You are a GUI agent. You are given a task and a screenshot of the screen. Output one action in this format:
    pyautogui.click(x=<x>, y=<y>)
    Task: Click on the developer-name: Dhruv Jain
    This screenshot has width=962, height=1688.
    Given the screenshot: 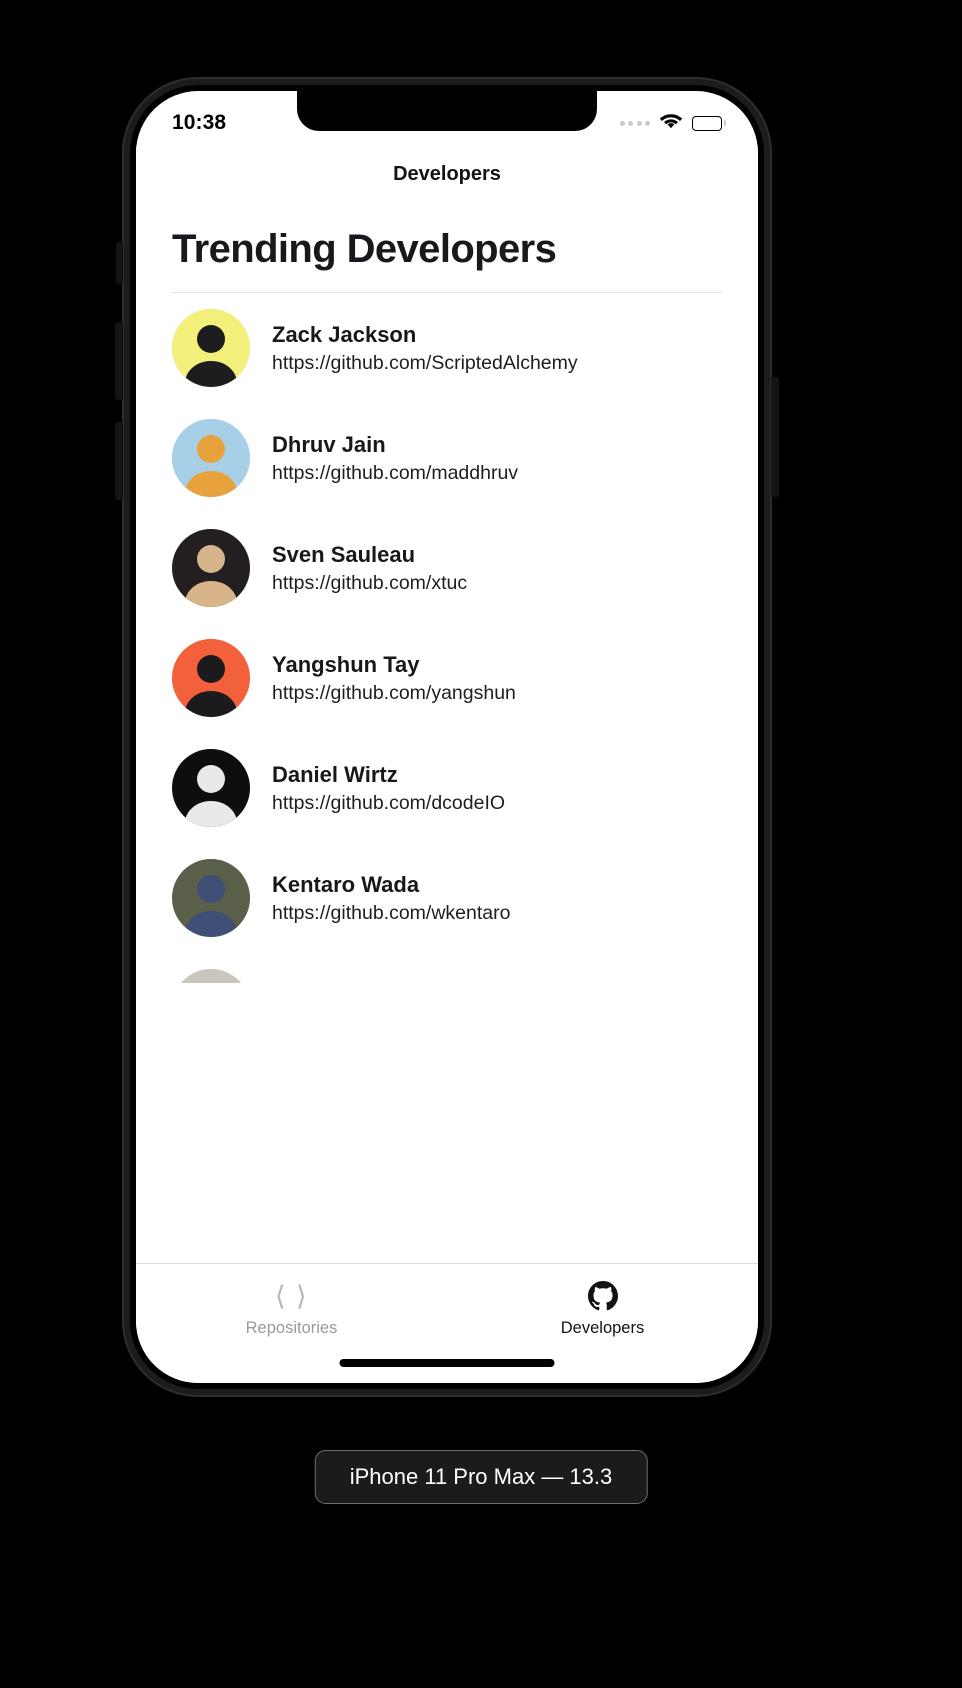 What is the action you would take?
    pyautogui.click(x=329, y=444)
    